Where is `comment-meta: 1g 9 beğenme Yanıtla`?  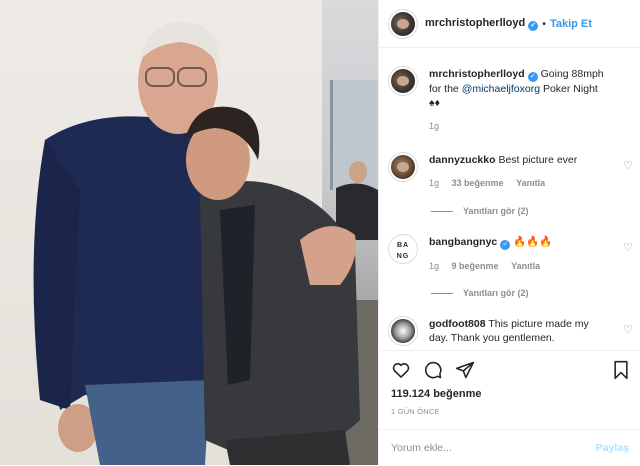 comment-meta: 1g 9 beğenme Yanıtla is located at coordinates (519, 266).